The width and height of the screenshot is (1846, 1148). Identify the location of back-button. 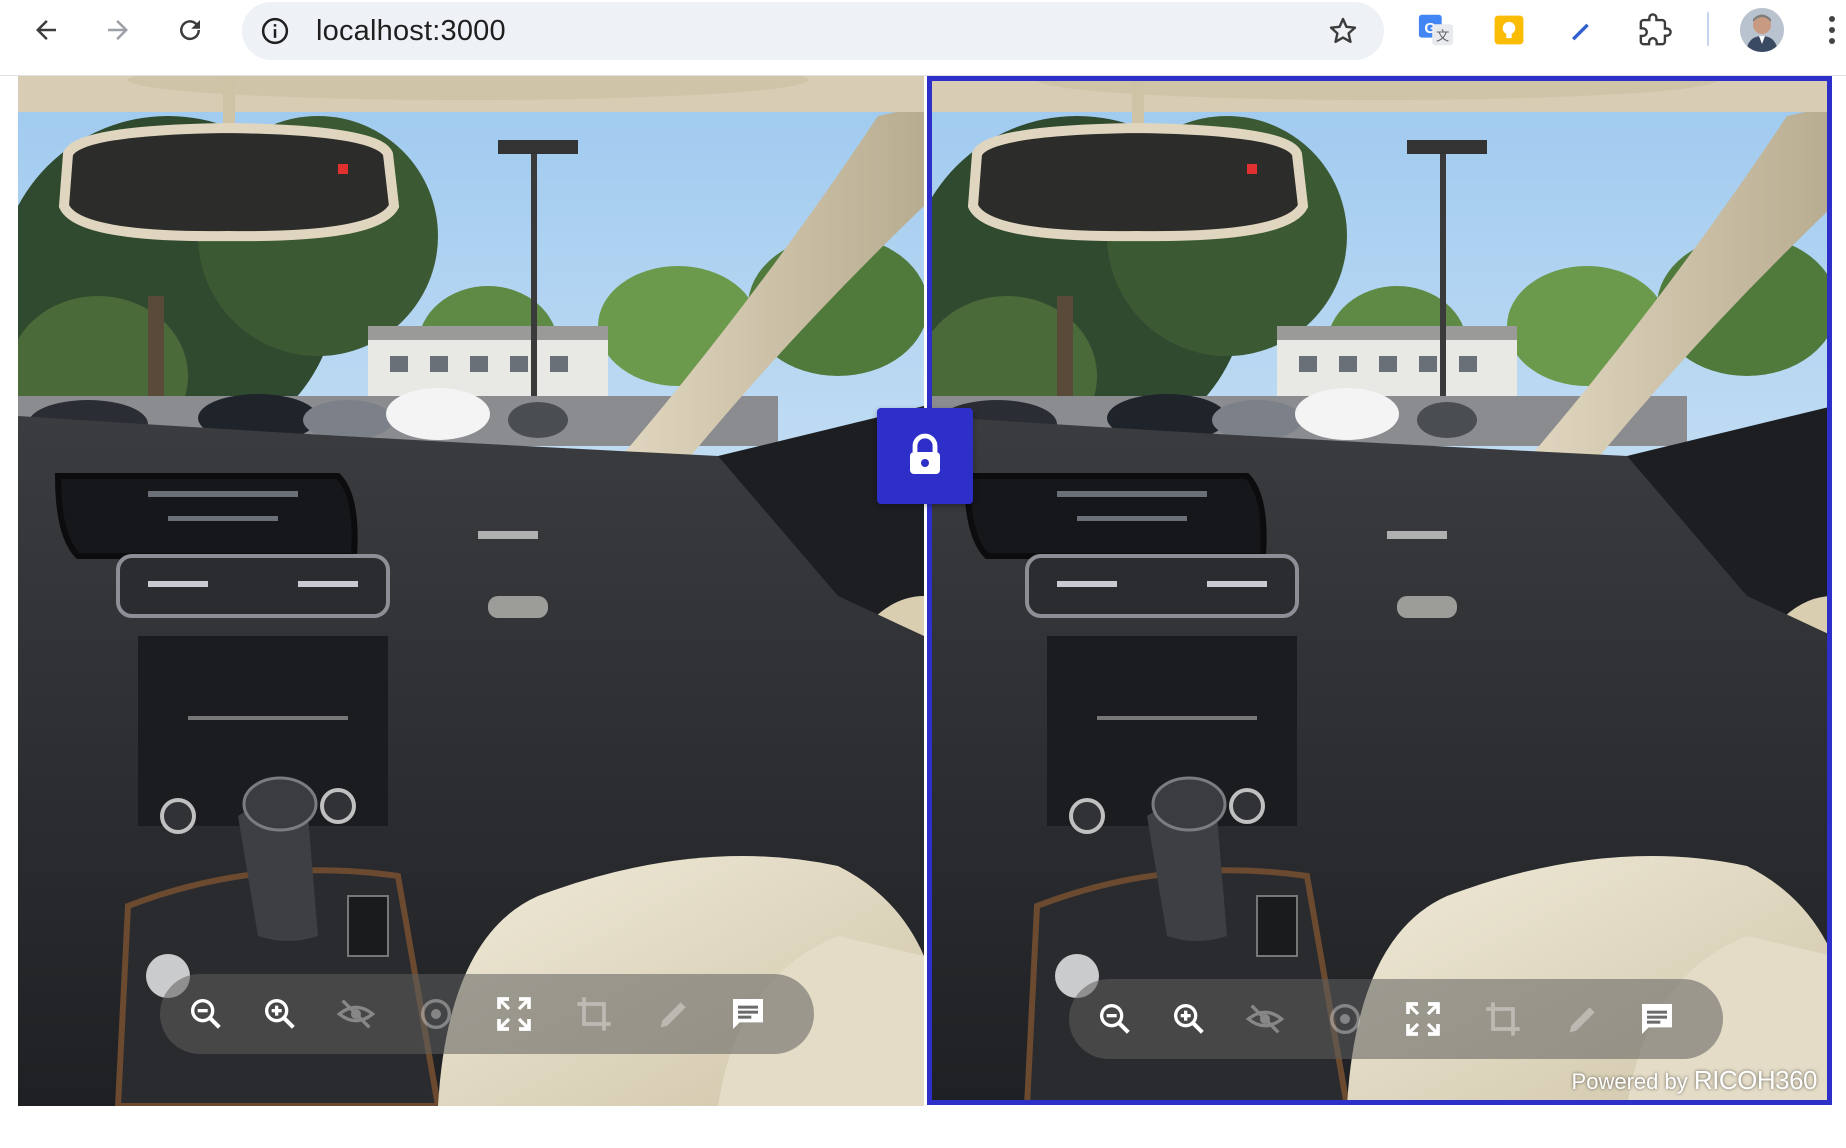
(46, 30).